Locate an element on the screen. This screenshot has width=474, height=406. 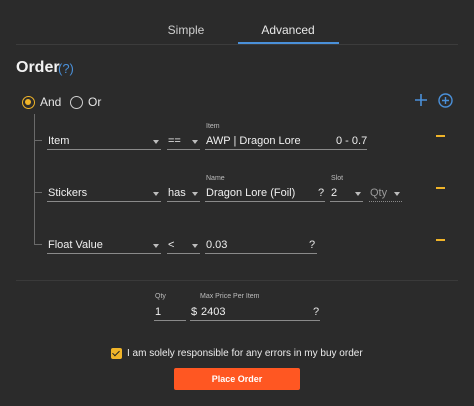
radio-or: Or is located at coordinates (85, 102).